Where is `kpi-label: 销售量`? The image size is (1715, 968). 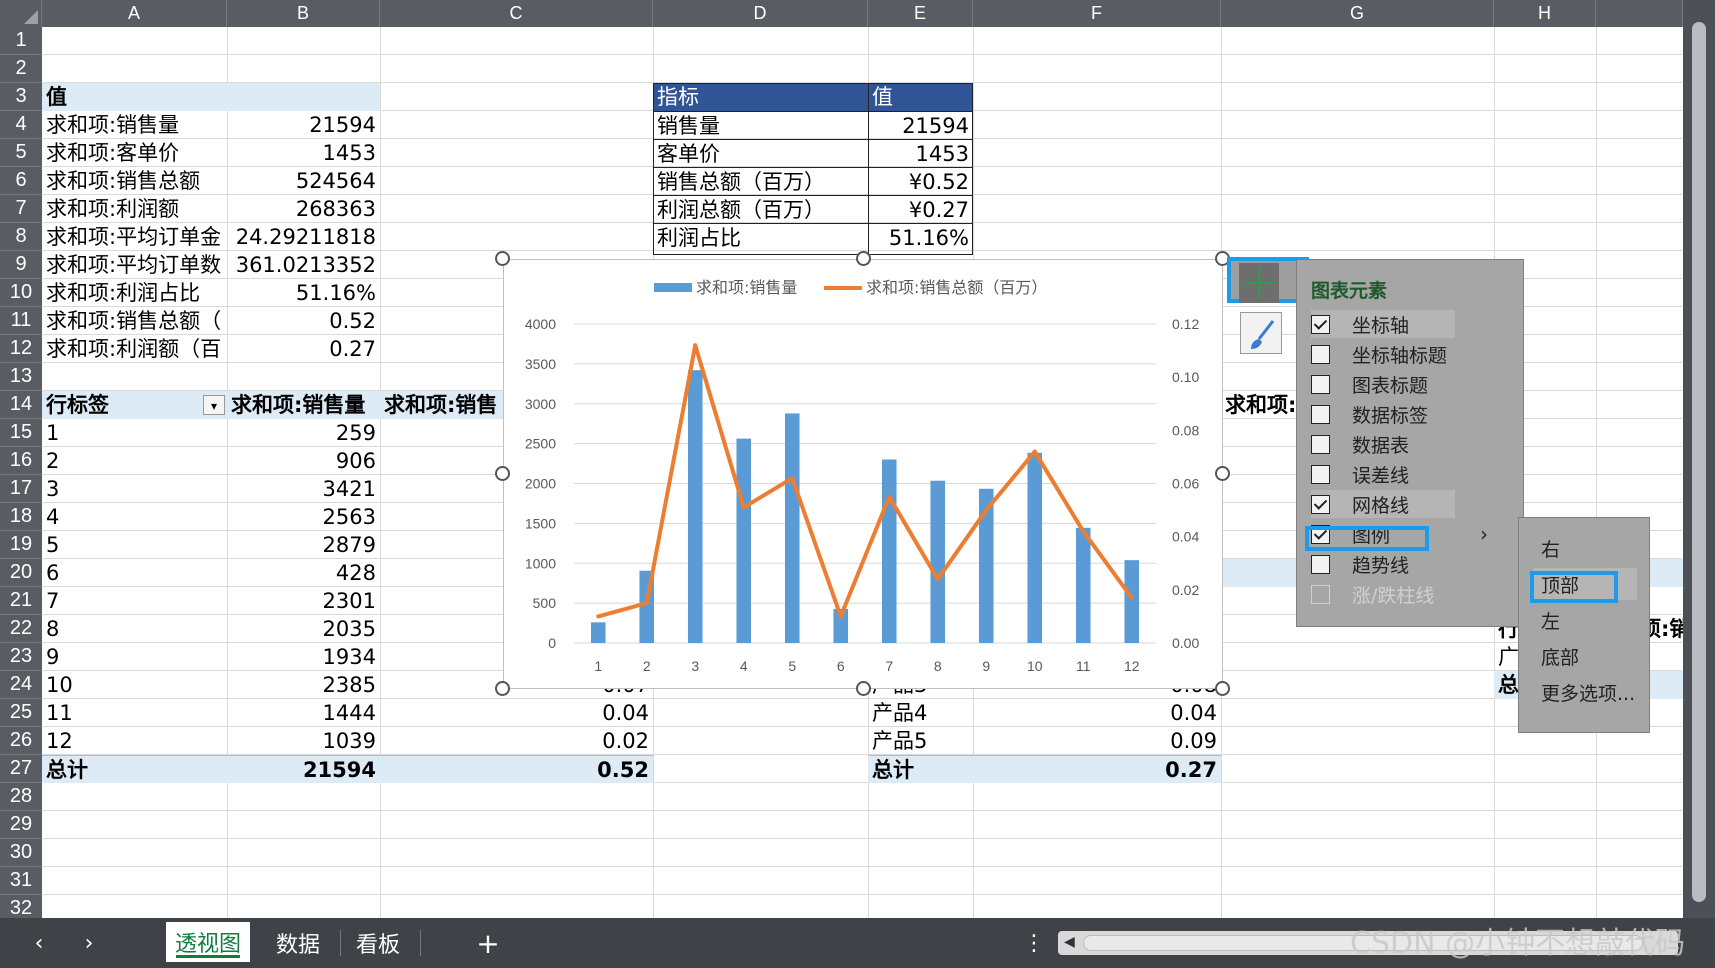 kpi-label: 销售量 is located at coordinates (760, 125).